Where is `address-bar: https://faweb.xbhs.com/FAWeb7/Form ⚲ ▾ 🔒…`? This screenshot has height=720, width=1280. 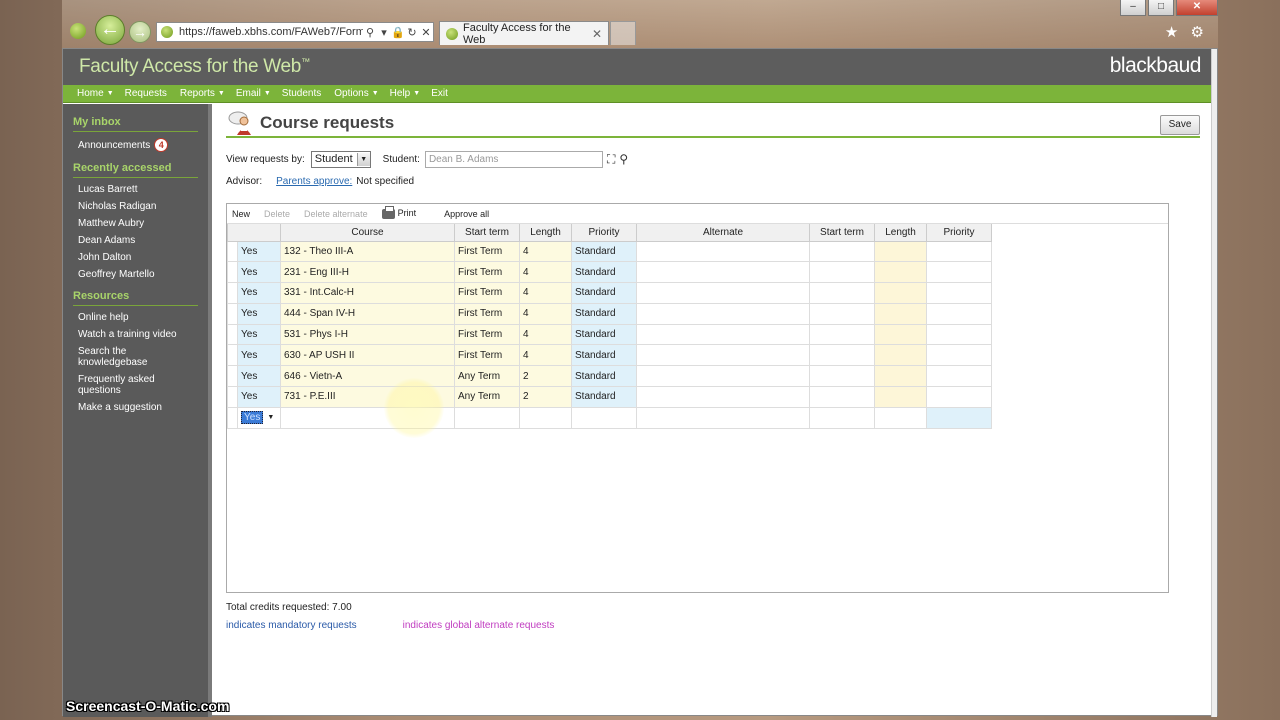
address-bar: https://faweb.xbhs.com/FAWeb7/Form ⚲ ▾ 🔒… is located at coordinates (295, 32).